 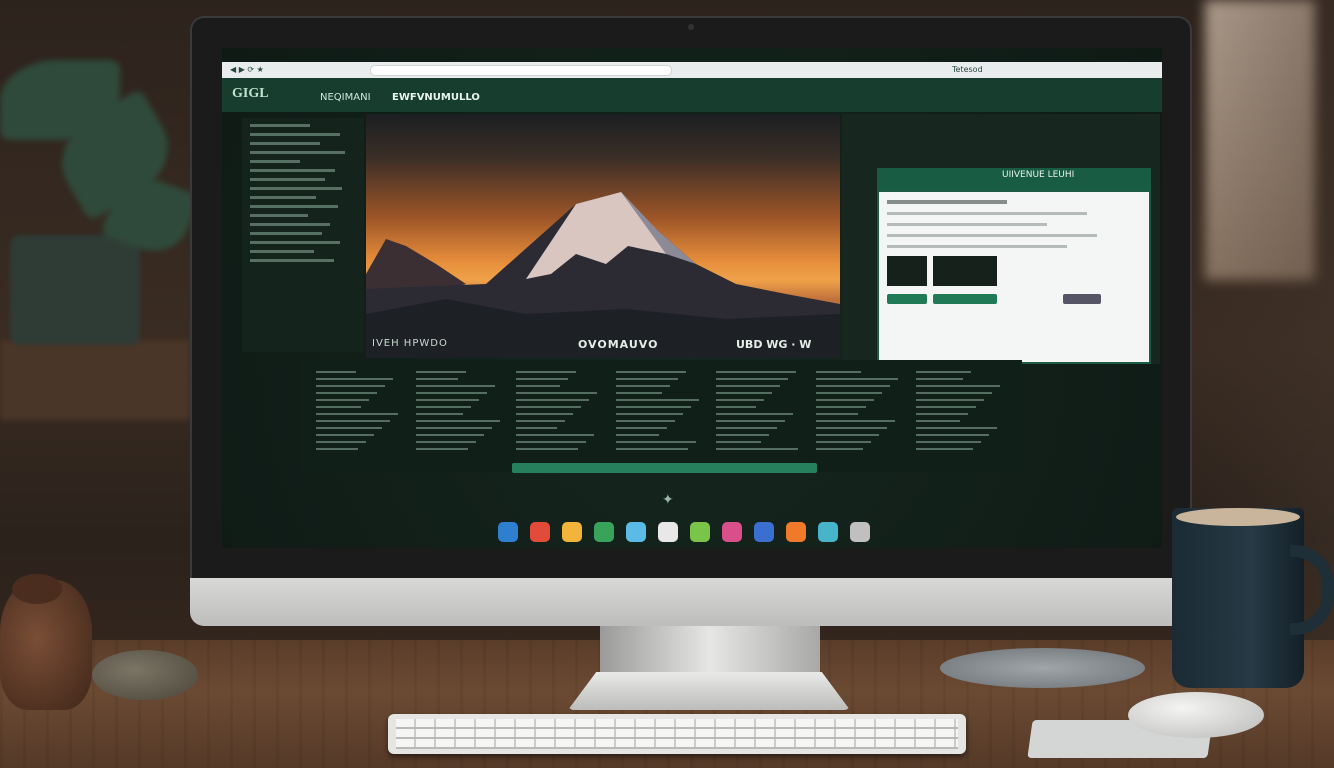 What do you see at coordinates (967, 70) in the screenshot?
I see `toolbar-right-label: Tetesod` at bounding box center [967, 70].